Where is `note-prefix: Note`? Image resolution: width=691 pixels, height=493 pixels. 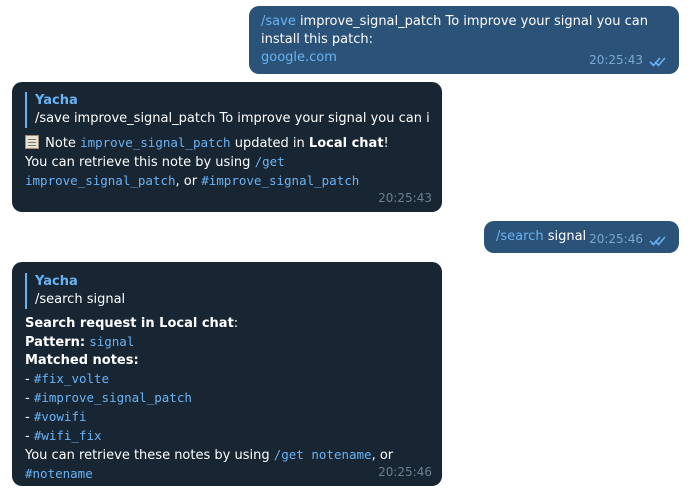
note-prefix: Note is located at coordinates (60, 143).